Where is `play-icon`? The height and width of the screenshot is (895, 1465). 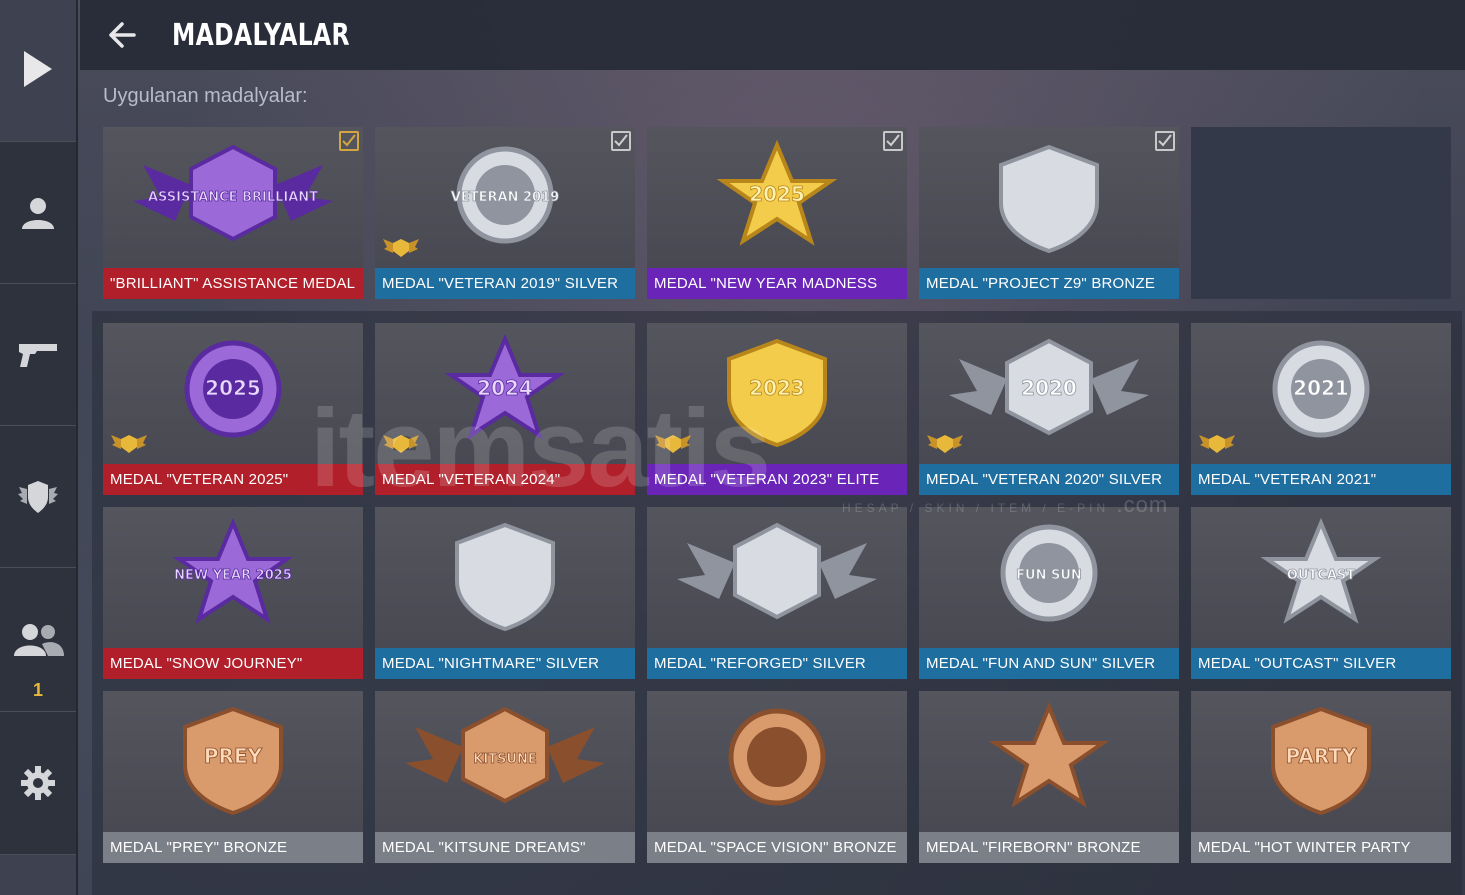
play-icon is located at coordinates (38, 68).